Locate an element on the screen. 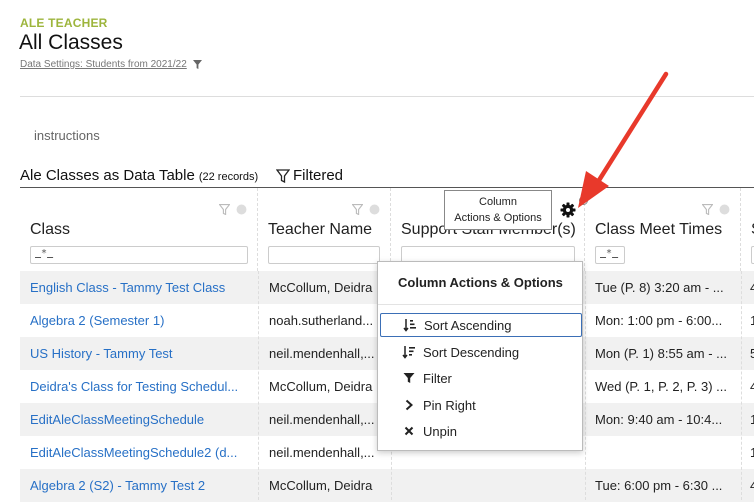 The image size is (754, 502). meet-times-filter-input: * is located at coordinates (610, 255).